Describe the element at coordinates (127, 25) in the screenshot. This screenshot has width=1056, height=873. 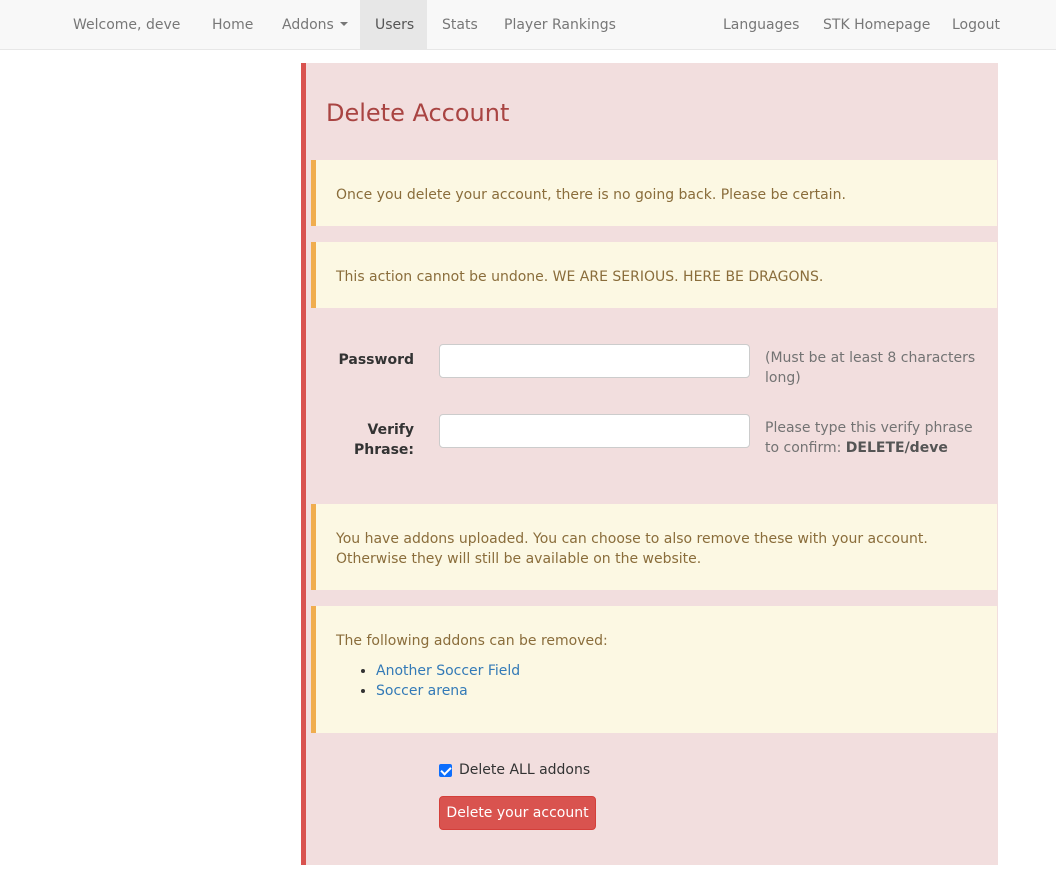
I see `welcome-text: Welcome, deve` at that location.